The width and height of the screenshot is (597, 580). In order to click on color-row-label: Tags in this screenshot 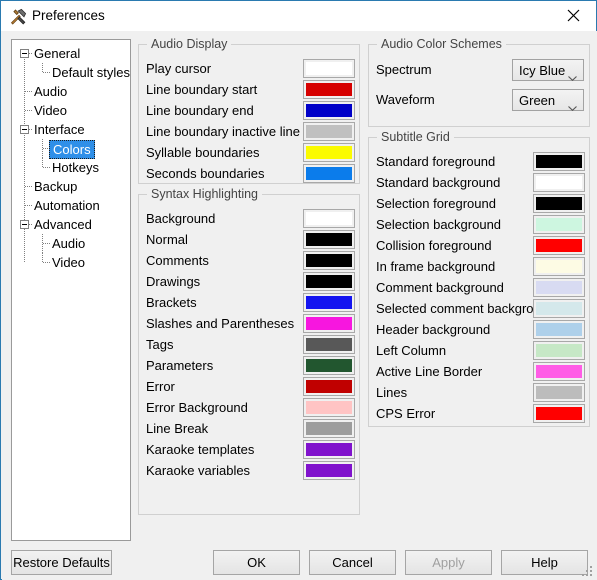, I will do `click(160, 344)`.